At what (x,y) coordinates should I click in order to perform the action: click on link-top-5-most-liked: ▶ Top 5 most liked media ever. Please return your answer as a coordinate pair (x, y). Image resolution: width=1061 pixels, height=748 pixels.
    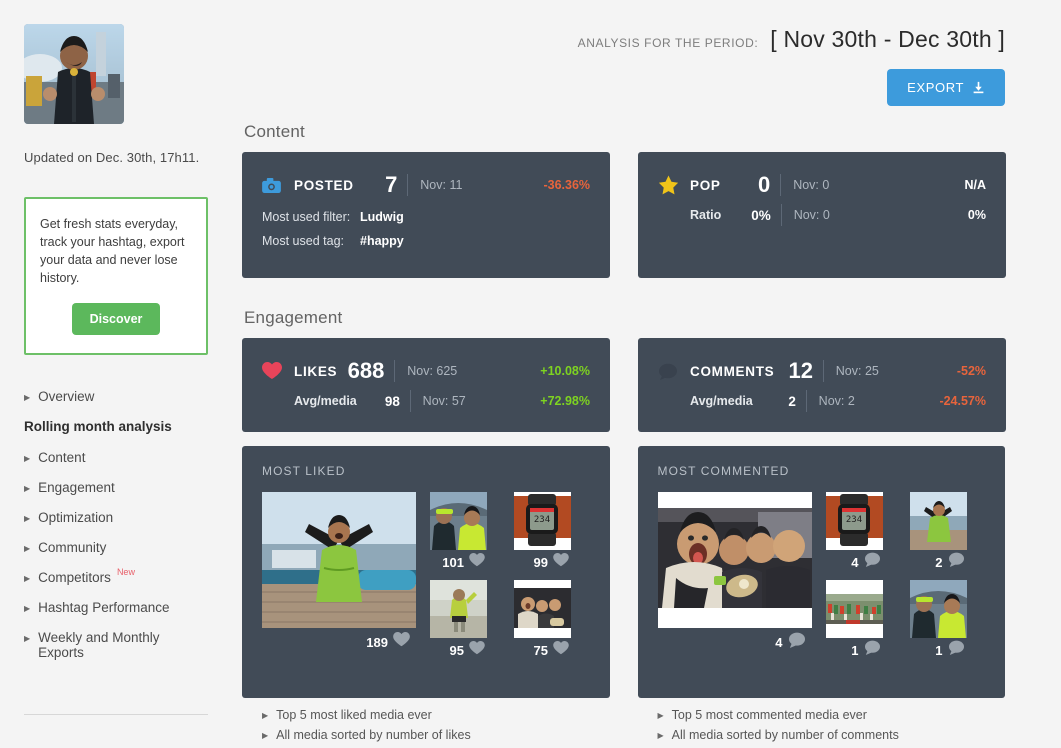
    Looking at the image, I should click on (436, 715).